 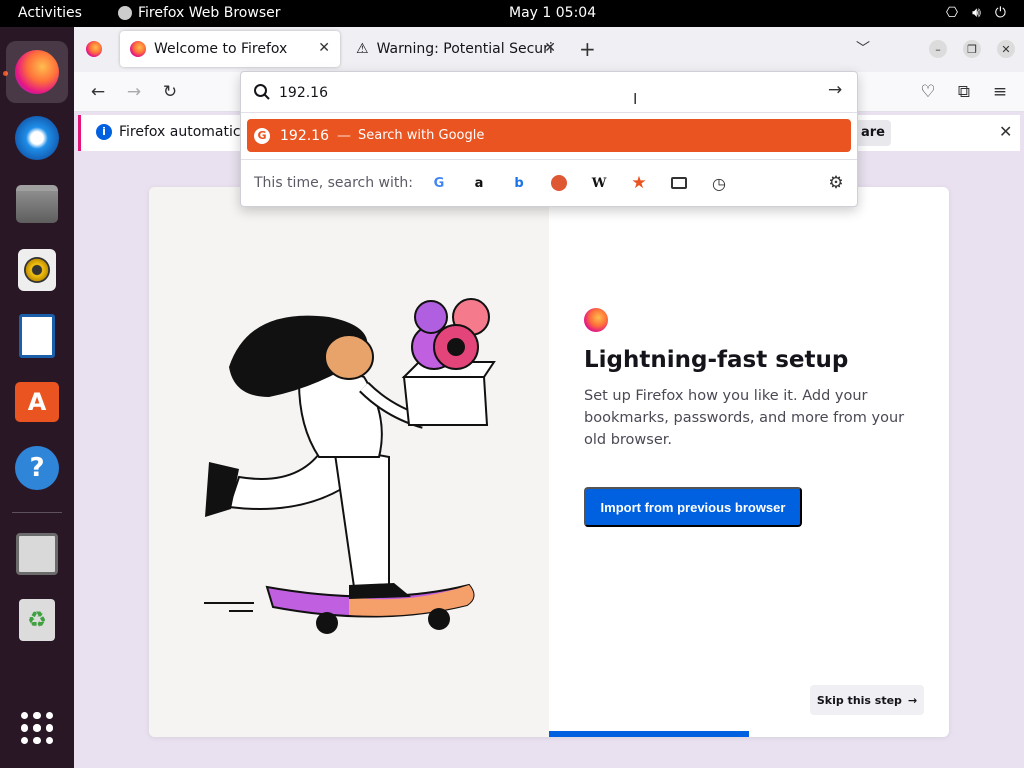 I want to click on suggestion-query: 192.16, so click(x=304, y=135).